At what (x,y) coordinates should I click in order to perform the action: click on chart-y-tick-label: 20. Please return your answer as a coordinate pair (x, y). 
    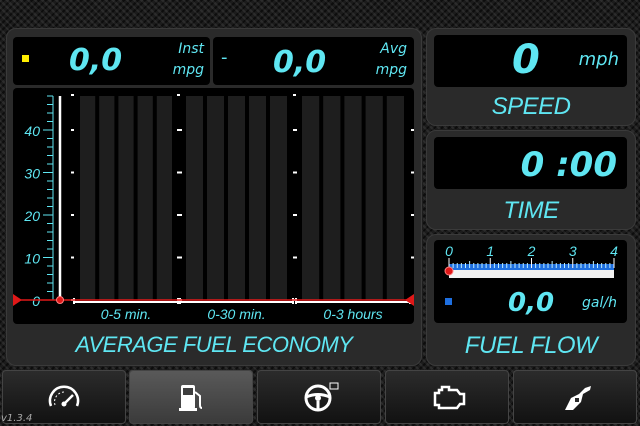
    Looking at the image, I should click on (31, 216).